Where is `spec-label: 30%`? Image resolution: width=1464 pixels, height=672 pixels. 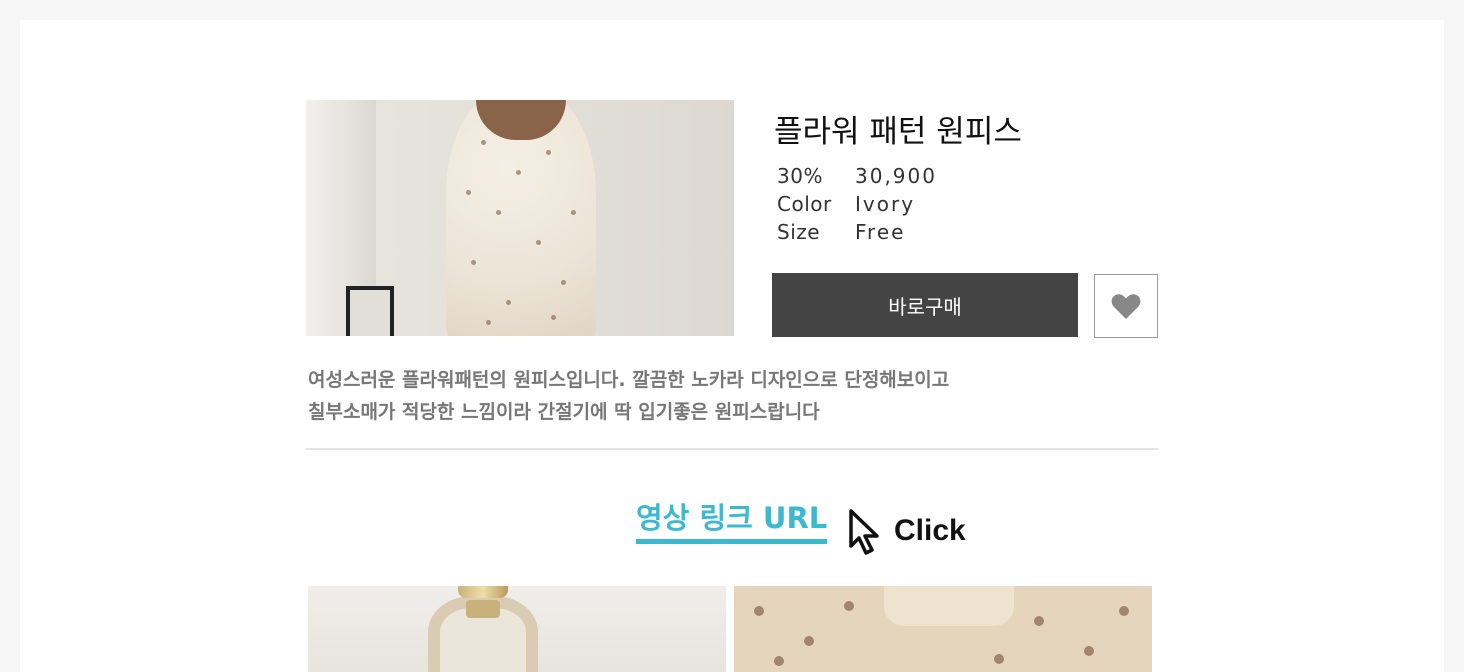
spec-label: 30% is located at coordinates (800, 176).